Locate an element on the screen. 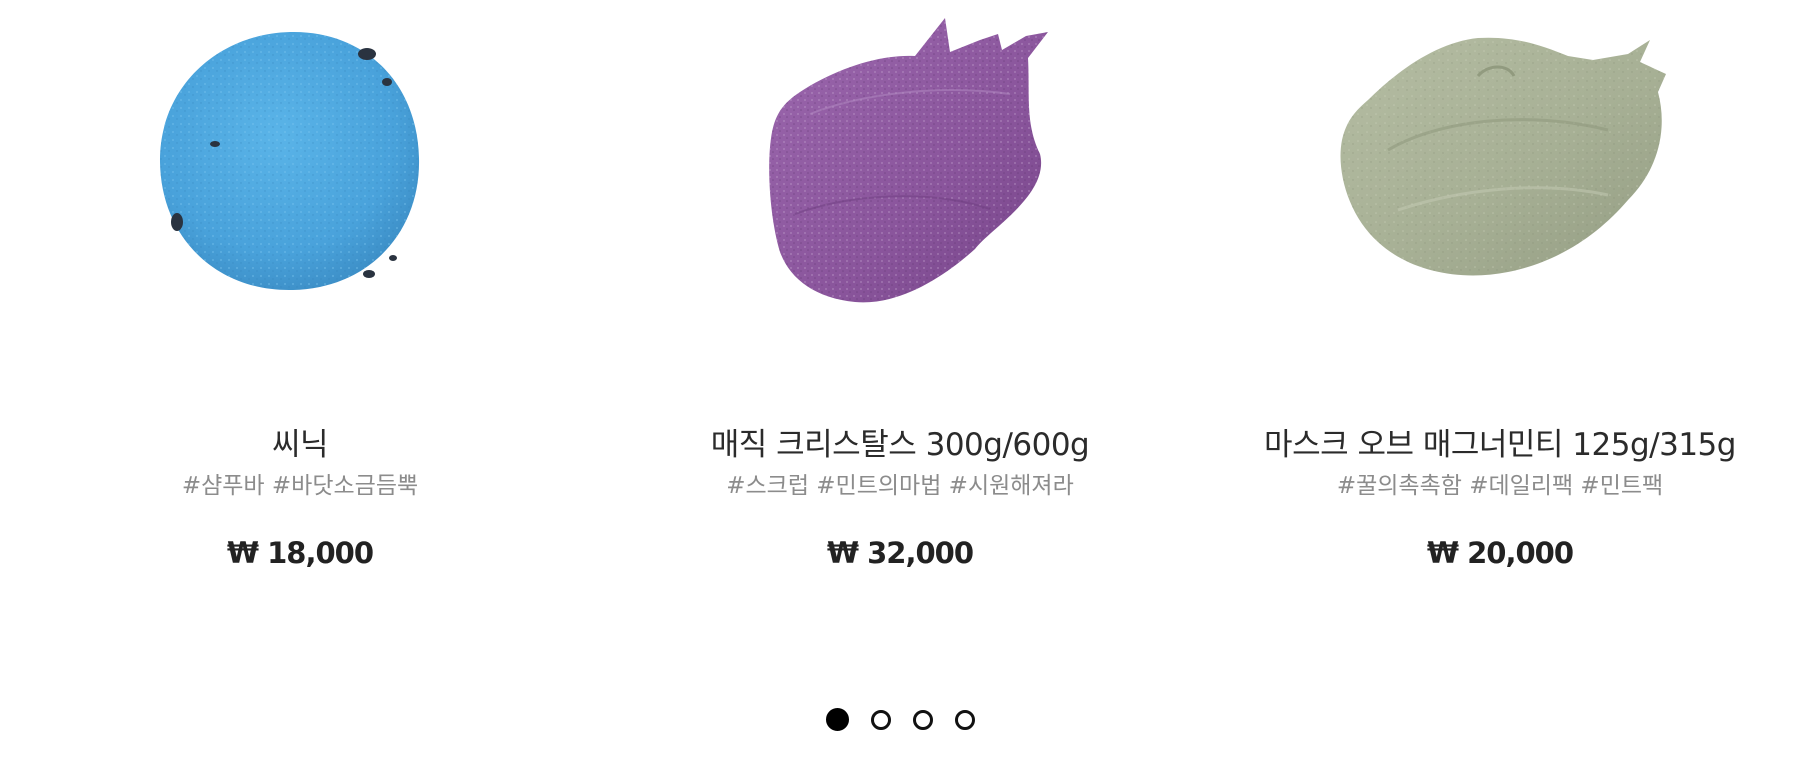 The image size is (1801, 760). product-info: 씨닉 #샴푸바 #바닷소금듬뿍 ₩ 18,000 is located at coordinates (300, 499).